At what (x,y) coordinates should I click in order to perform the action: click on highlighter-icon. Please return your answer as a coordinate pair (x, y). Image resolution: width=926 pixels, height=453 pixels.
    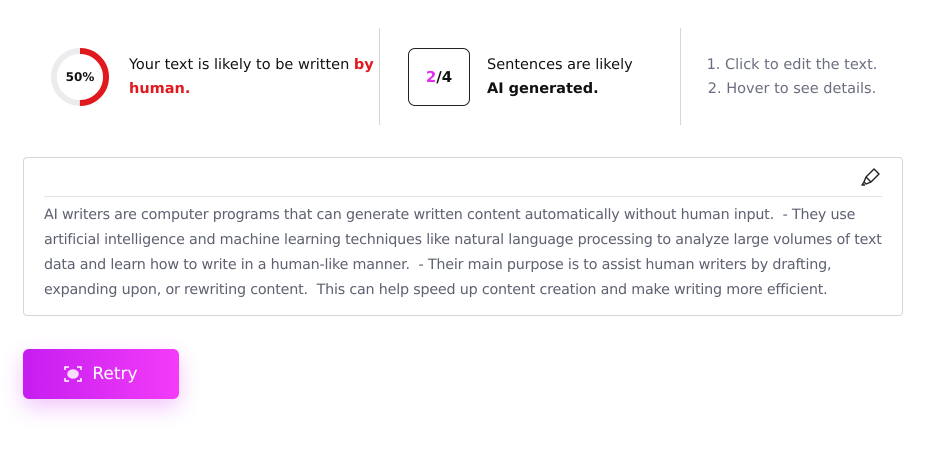
    Looking at the image, I should click on (871, 177).